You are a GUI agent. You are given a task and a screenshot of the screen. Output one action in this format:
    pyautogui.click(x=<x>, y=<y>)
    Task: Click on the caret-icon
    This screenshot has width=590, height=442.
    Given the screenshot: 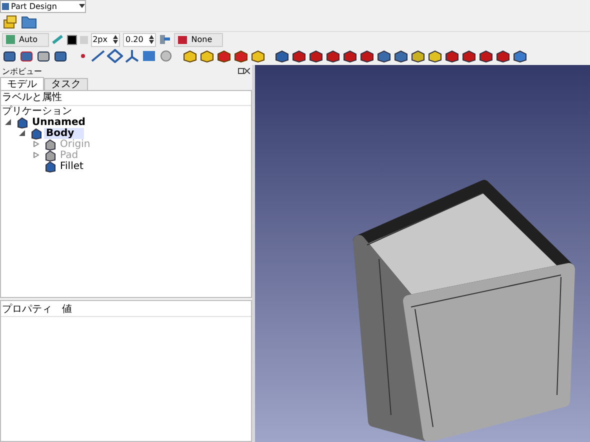 What is the action you would take?
    pyautogui.click(x=82, y=6)
    